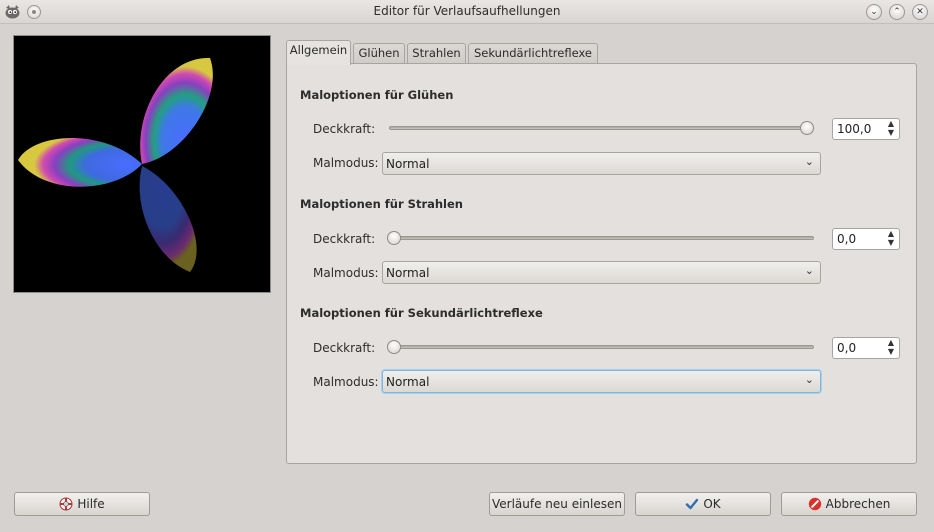  I want to click on spin-value: 100,0, so click(854, 129).